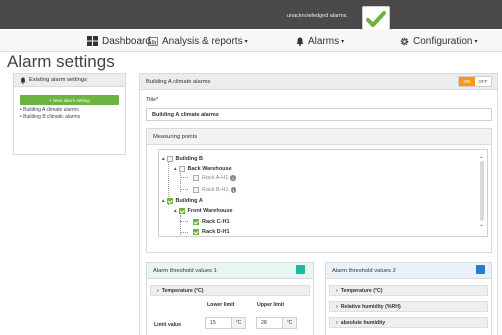  Describe the element at coordinates (61, 61) in the screenshot. I see `page-title: Alarm settings` at that location.